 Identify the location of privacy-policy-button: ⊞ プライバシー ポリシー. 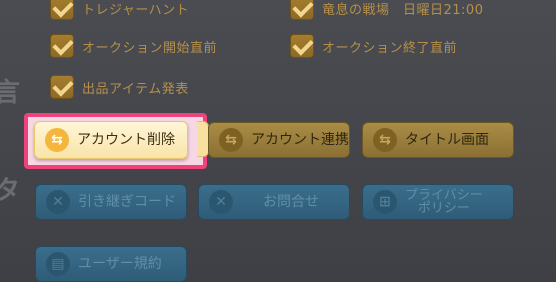
(438, 202).